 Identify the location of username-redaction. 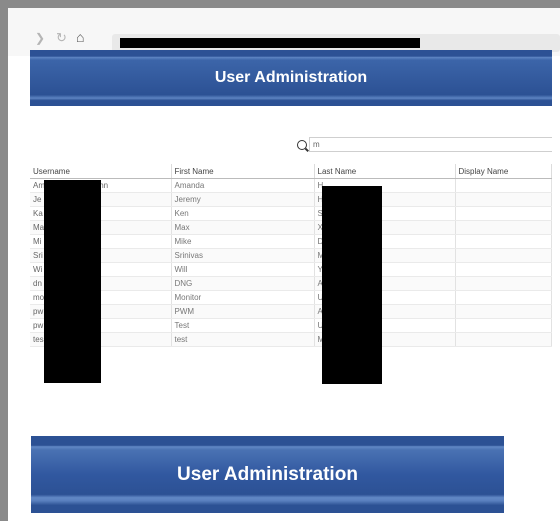
(72, 281).